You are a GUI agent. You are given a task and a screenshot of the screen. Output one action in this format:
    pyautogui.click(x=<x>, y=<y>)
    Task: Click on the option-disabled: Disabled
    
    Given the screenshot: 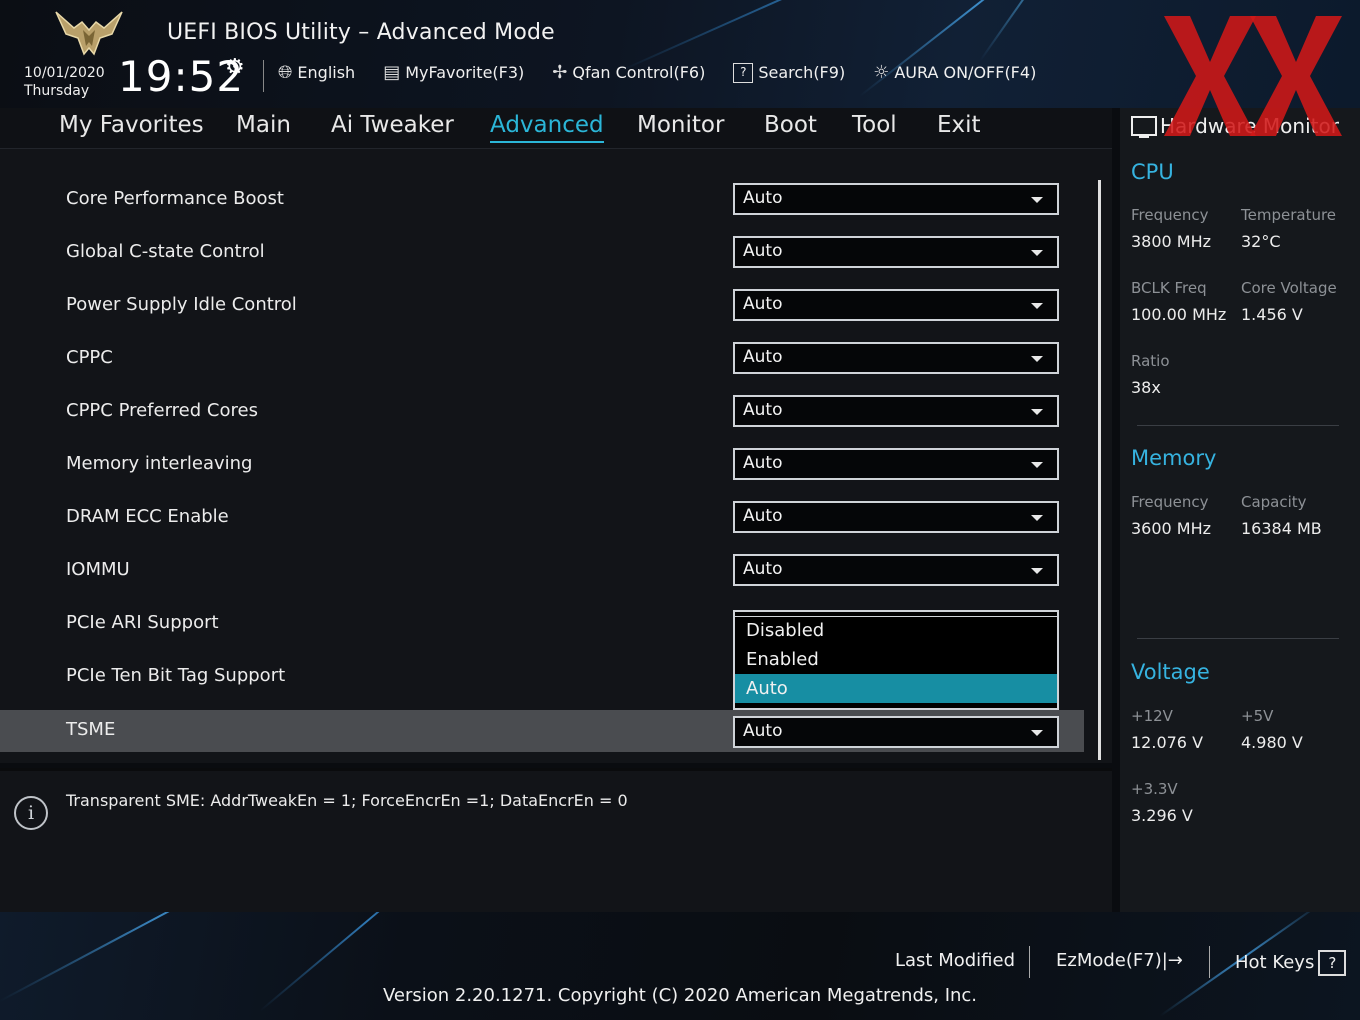 What is the action you would take?
    pyautogui.click(x=896, y=630)
    